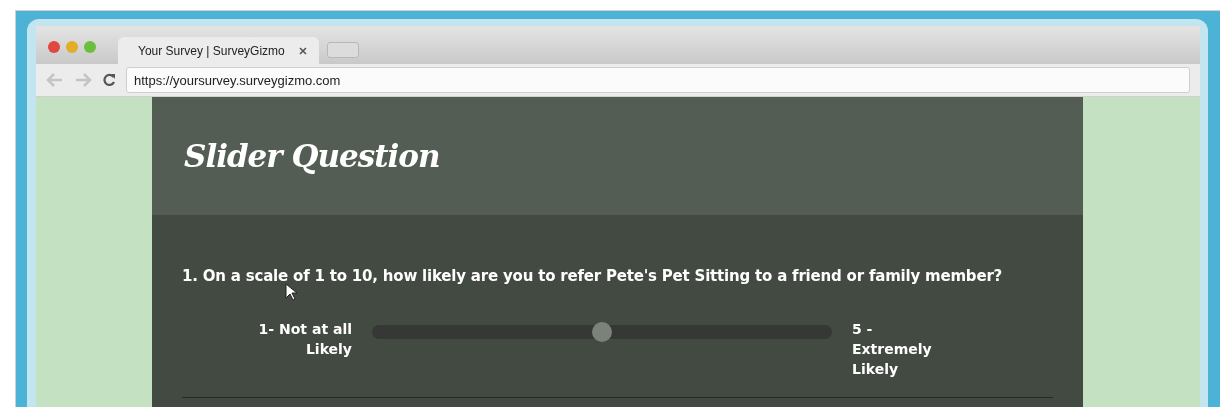 This screenshot has height=408, width=1220. What do you see at coordinates (892, 349) in the screenshot?
I see `slider-max-label: 5 - Extremely Likely` at bounding box center [892, 349].